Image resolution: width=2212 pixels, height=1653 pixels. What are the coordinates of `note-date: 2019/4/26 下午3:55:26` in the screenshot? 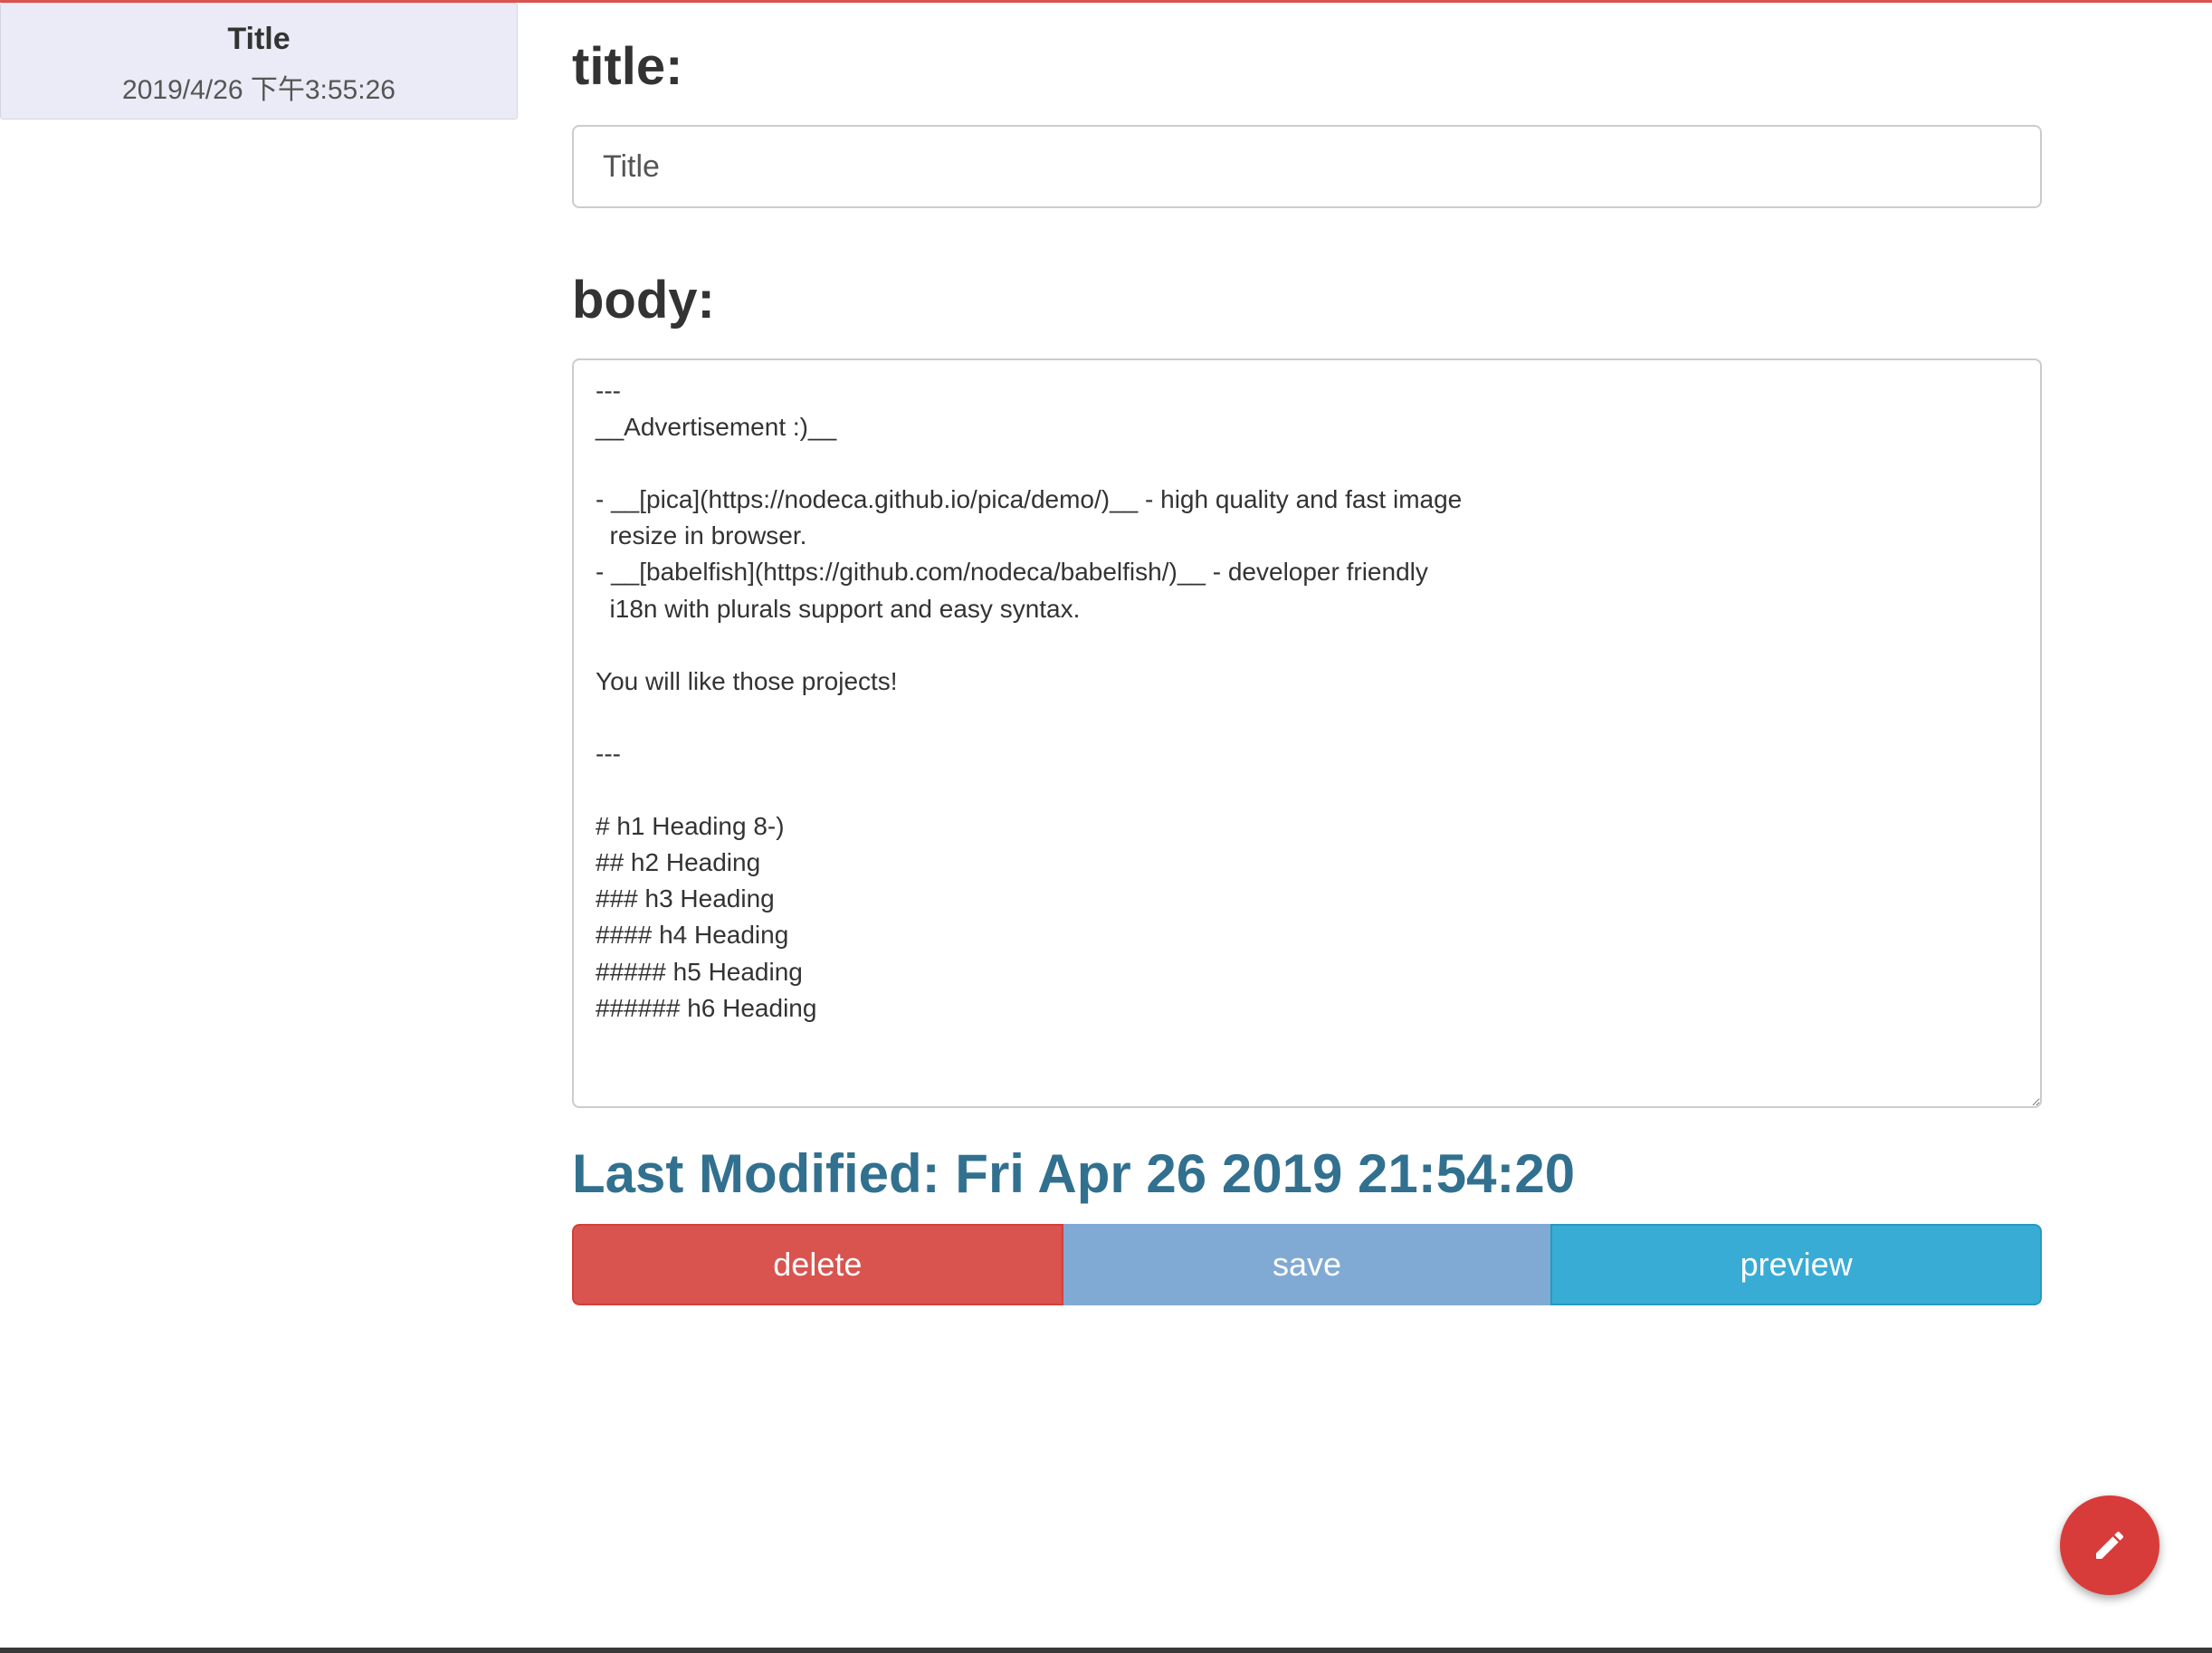 It's located at (259, 90).